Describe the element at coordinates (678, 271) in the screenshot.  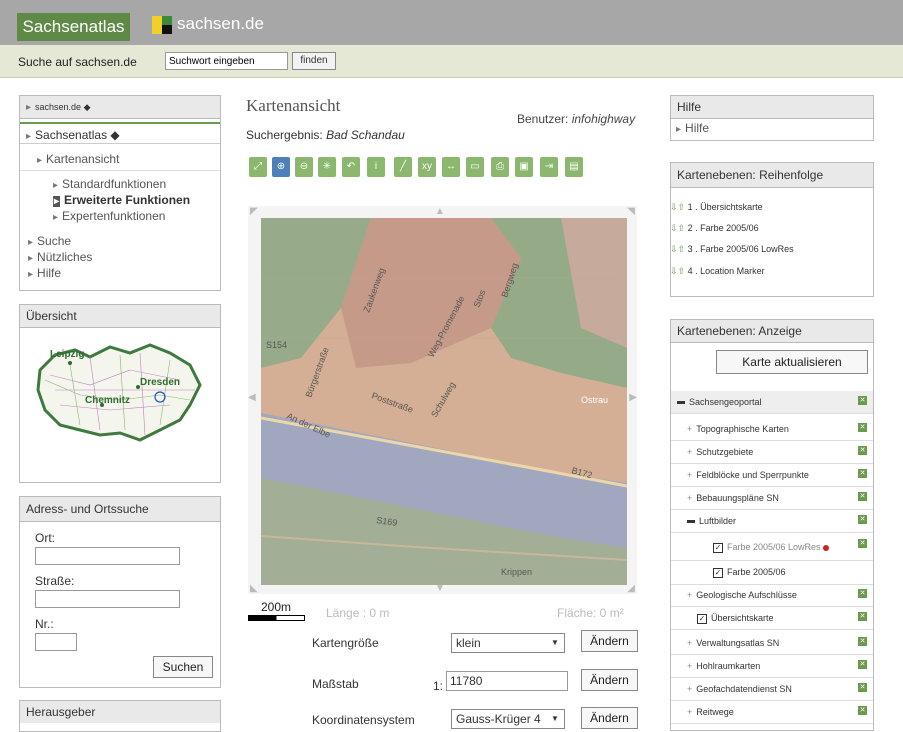
I see `move-arrows-icon: ⇩⇧` at that location.